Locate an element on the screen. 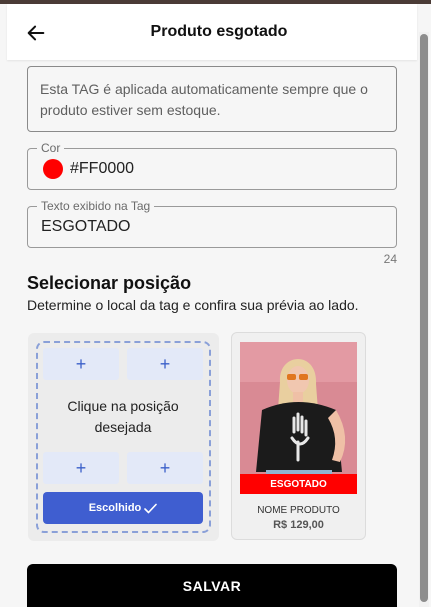 This screenshot has height=607, width=431. character-counter: 24 is located at coordinates (390, 259).